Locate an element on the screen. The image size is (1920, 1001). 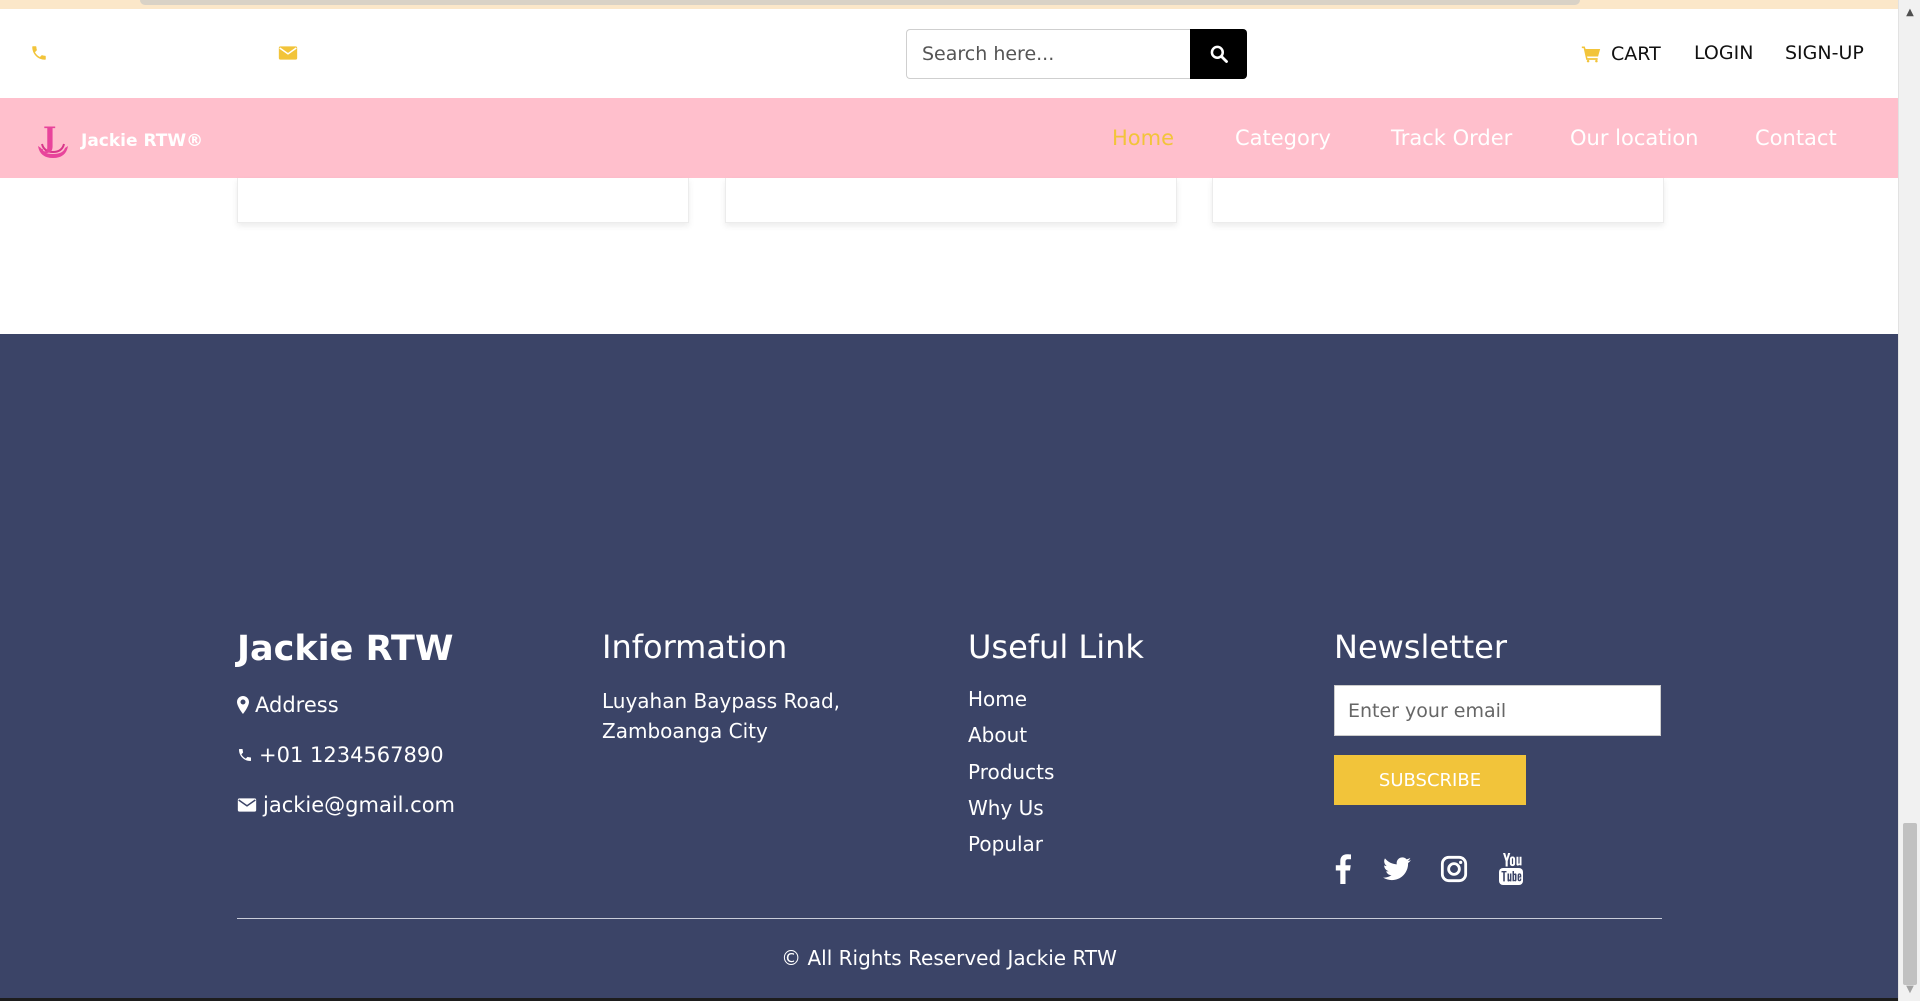
search-button is located at coordinates (1218, 54).